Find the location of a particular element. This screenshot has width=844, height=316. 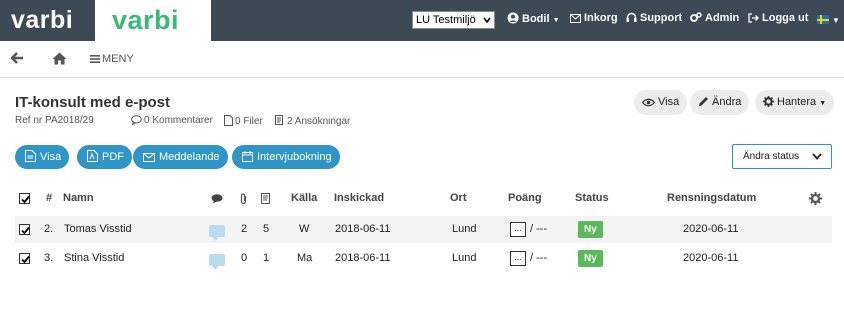

main-menu-button: MENY is located at coordinates (112, 59).